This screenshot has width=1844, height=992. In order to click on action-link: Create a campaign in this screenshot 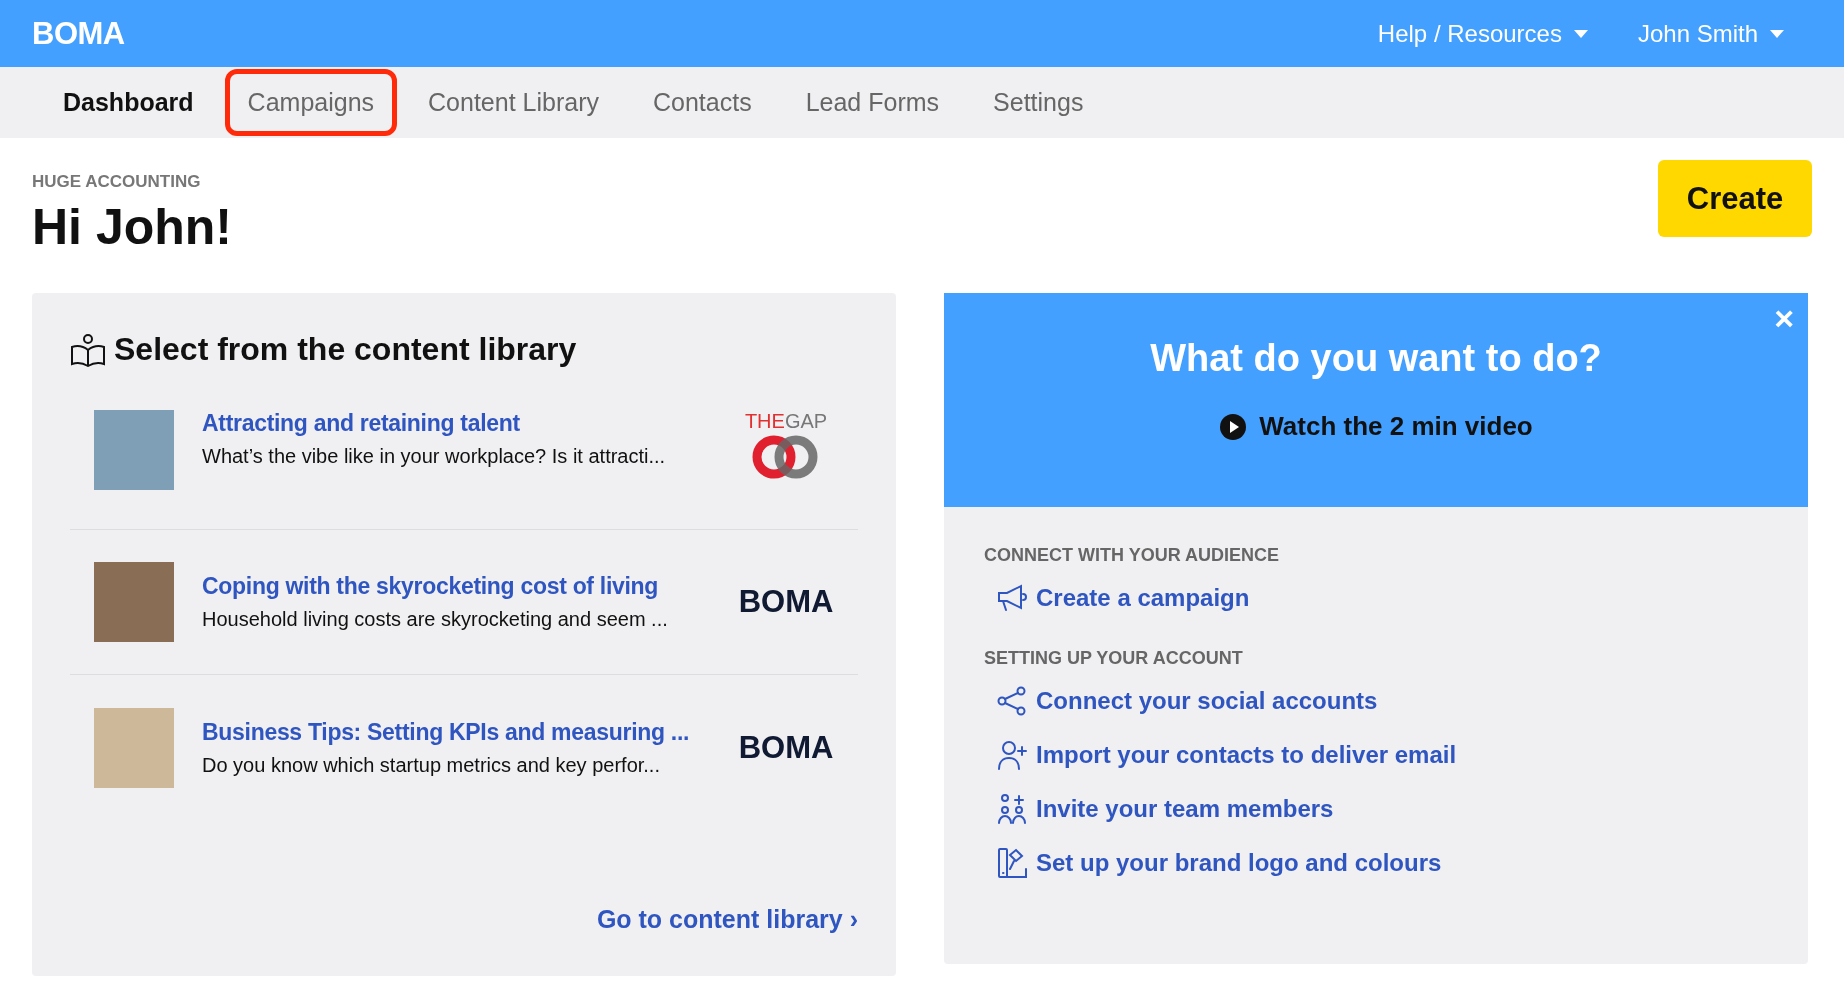, I will do `click(1123, 598)`.